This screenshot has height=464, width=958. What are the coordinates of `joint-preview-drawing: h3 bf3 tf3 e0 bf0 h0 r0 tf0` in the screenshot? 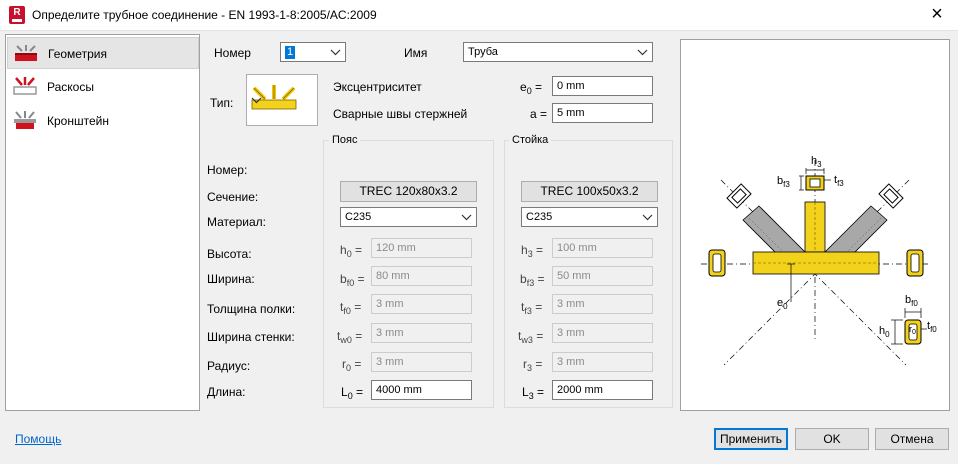 It's located at (819, 260).